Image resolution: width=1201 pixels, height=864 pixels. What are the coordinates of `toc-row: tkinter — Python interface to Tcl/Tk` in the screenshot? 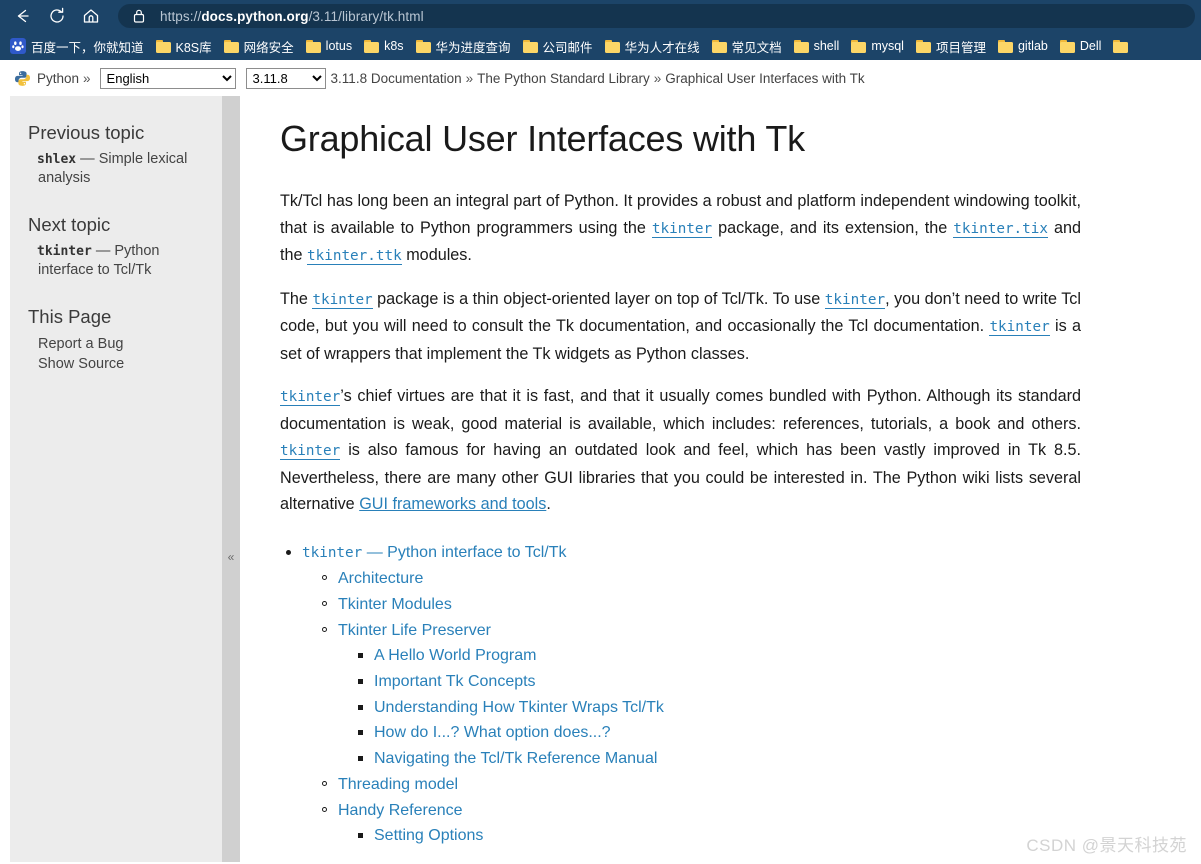 It's located at (434, 552).